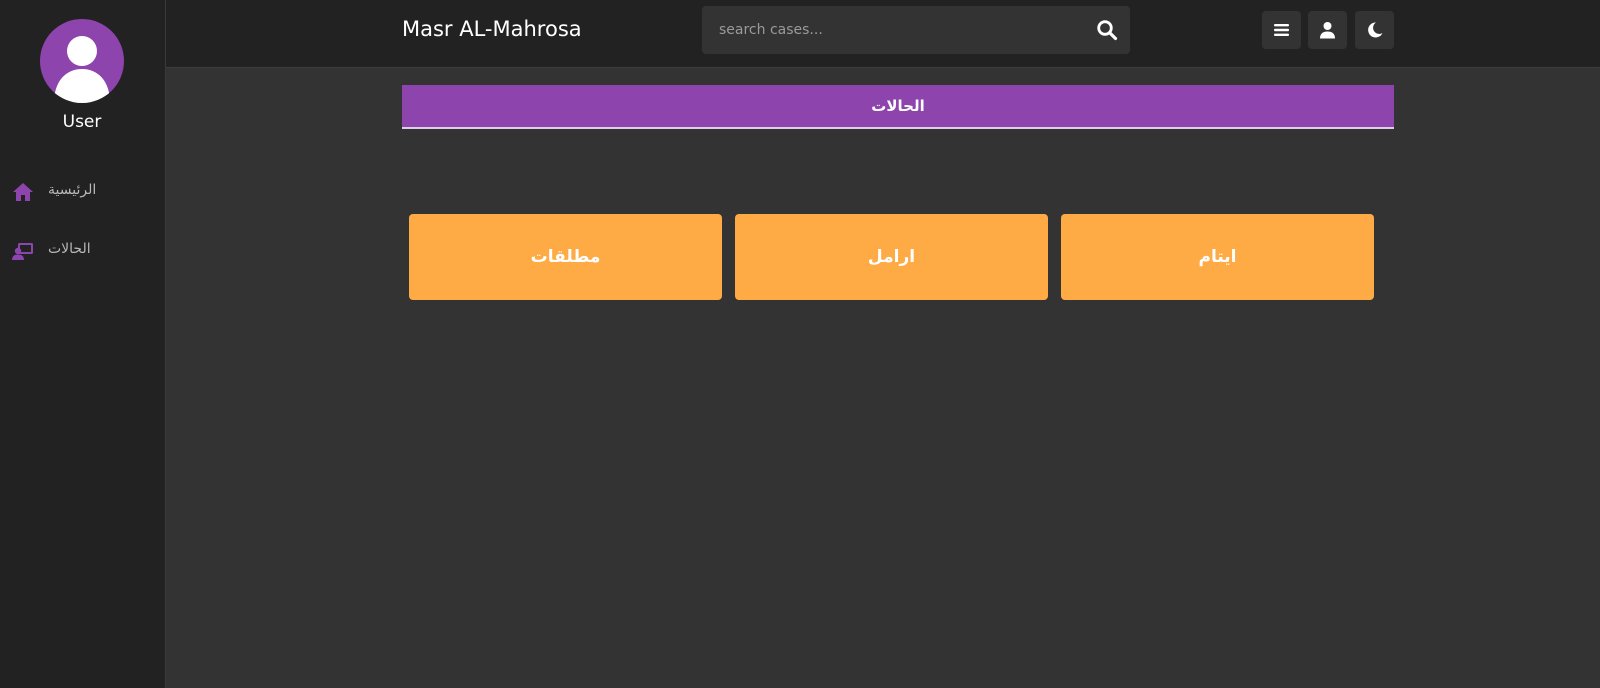  What do you see at coordinates (565, 257) in the screenshot?
I see `card-divorced: مطلقات` at bounding box center [565, 257].